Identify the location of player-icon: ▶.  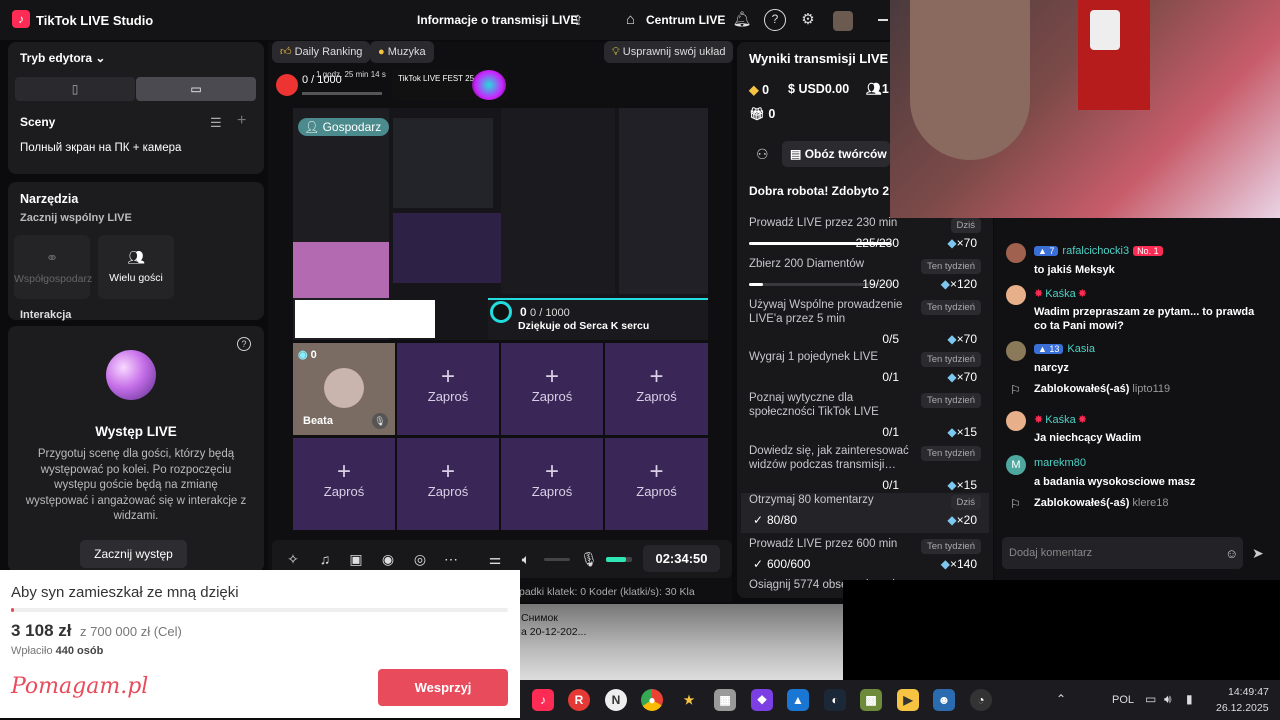
(908, 700).